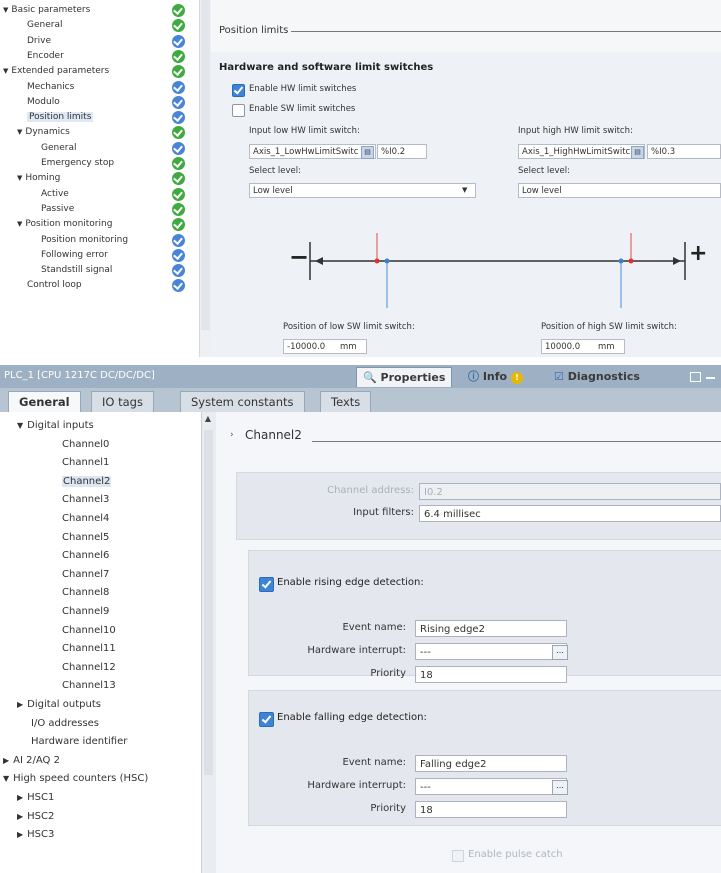 The width and height of the screenshot is (721, 873). Describe the element at coordinates (495, 376) in the screenshot. I see `tab-info: ⓘ Info !` at that location.